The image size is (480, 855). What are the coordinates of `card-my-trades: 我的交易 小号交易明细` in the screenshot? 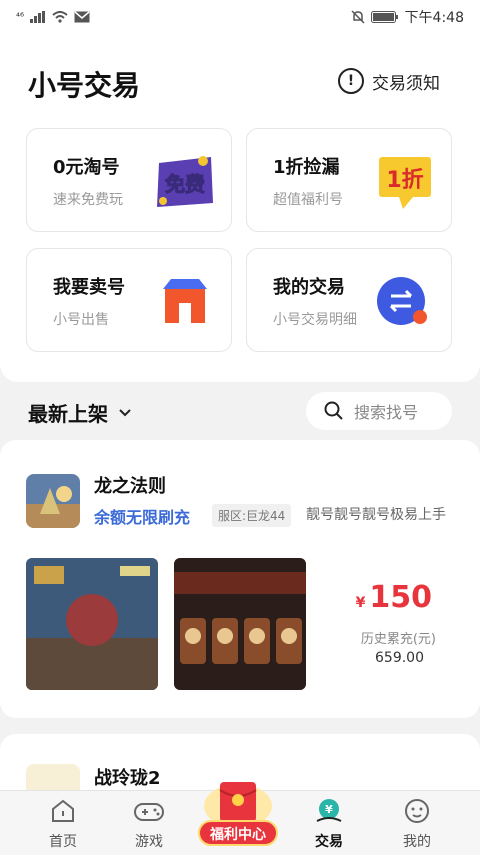 It's located at (349, 300).